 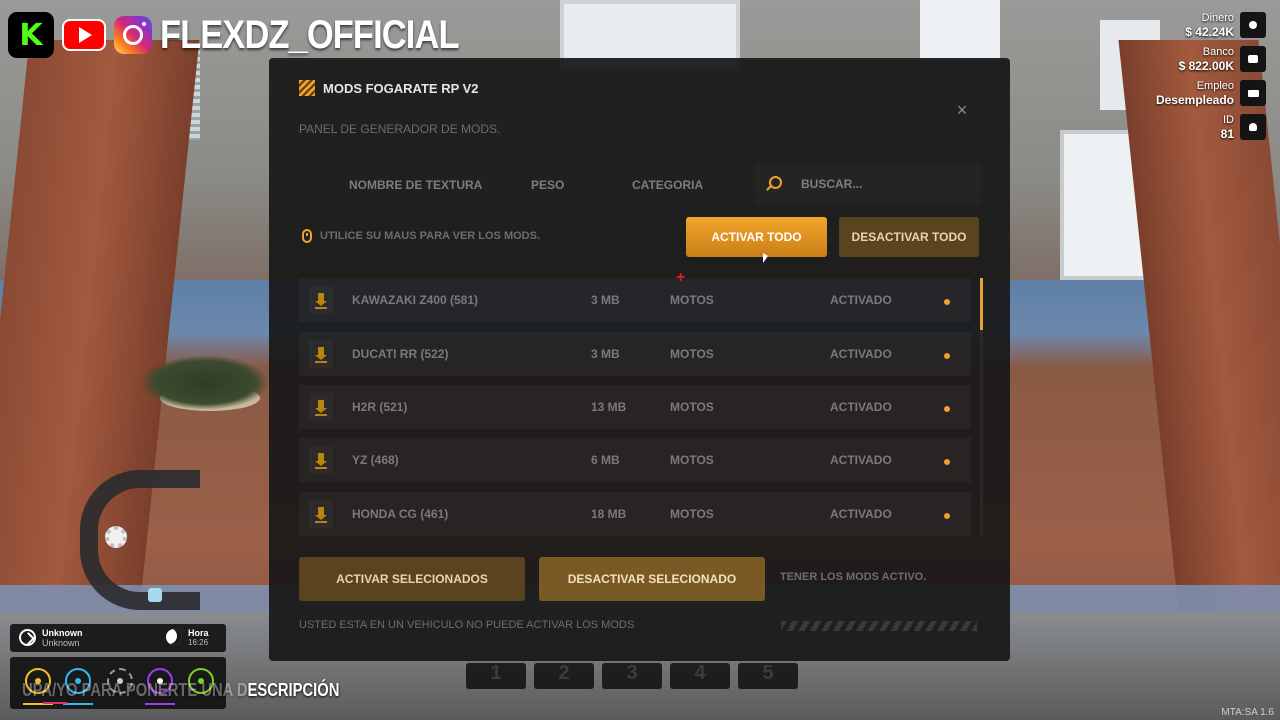 I want to click on hotbar-slot: 3, so click(x=632, y=676).